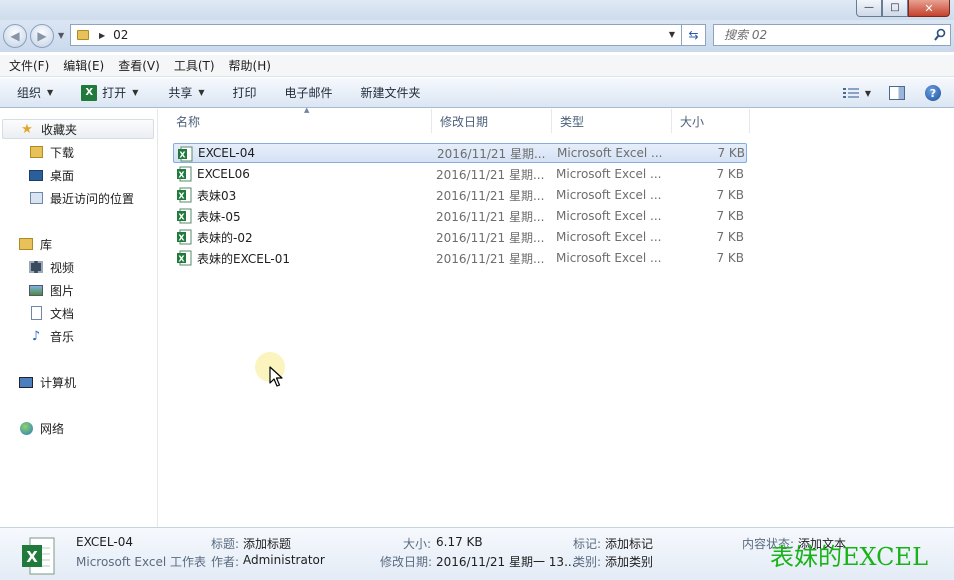 This screenshot has height=580, width=954. I want to click on library-icon, so click(26, 244).